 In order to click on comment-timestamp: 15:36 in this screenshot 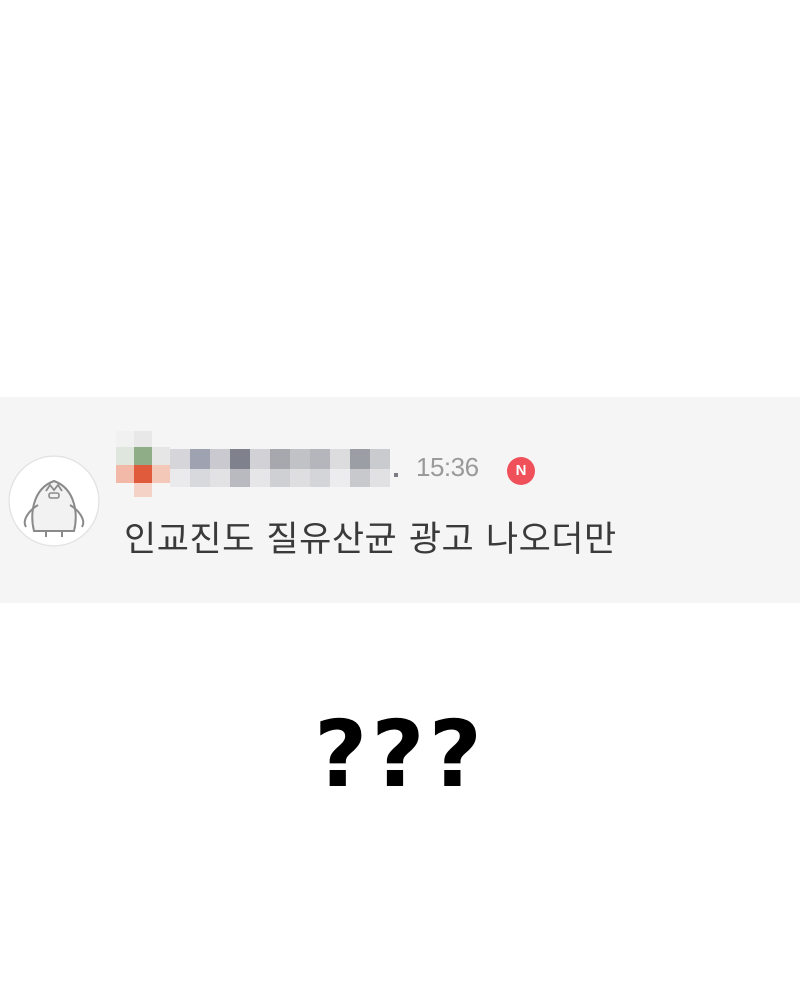, I will do `click(447, 467)`.